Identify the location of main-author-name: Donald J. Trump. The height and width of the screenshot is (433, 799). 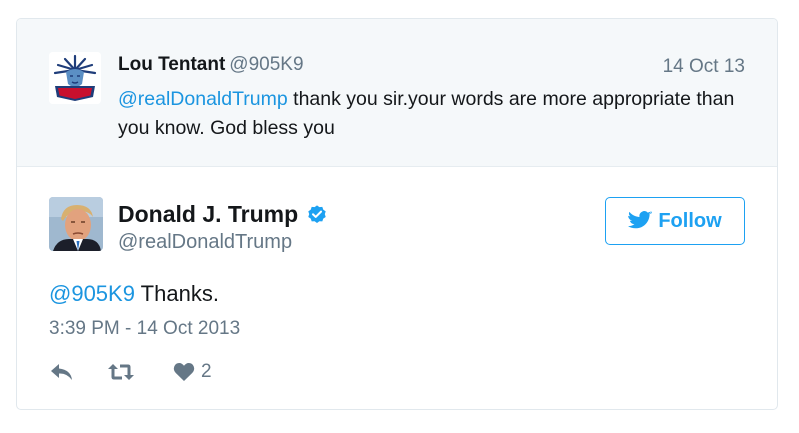
(223, 214).